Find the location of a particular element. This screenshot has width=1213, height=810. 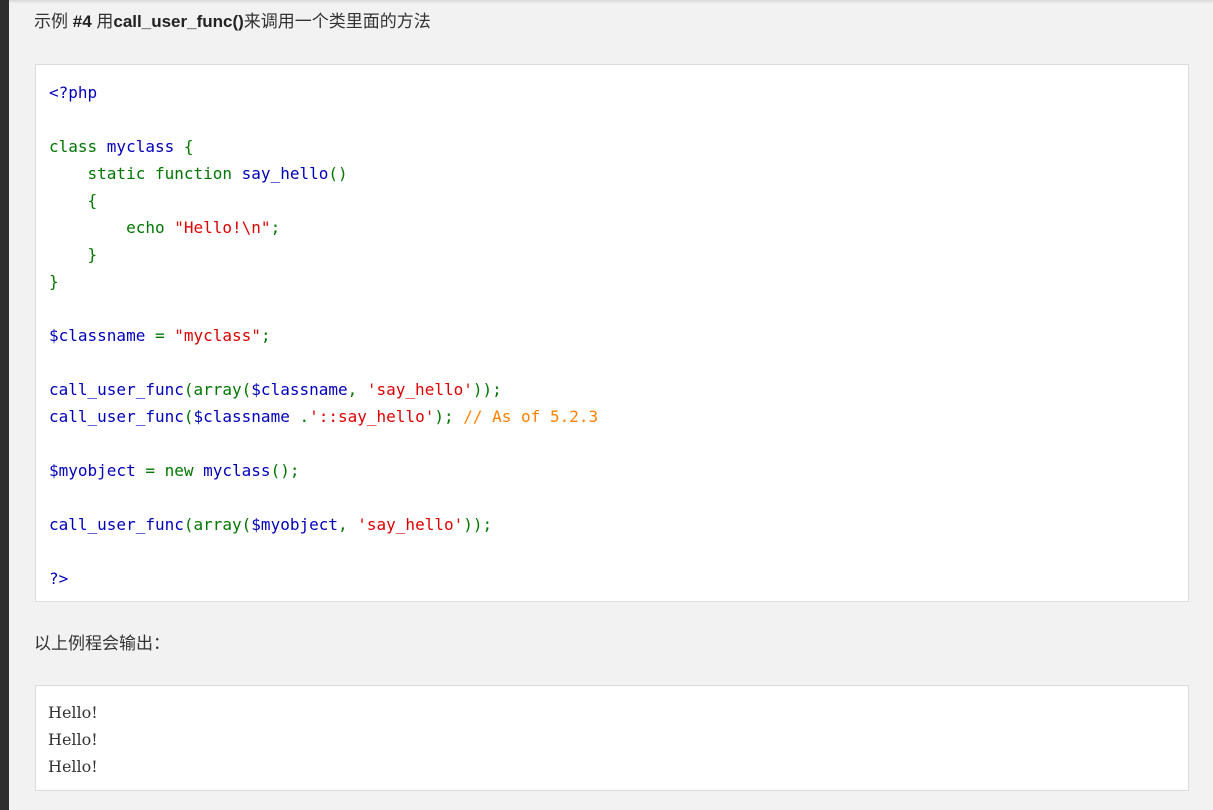

code-line: $classname = "myclass"; is located at coordinates (323, 335).